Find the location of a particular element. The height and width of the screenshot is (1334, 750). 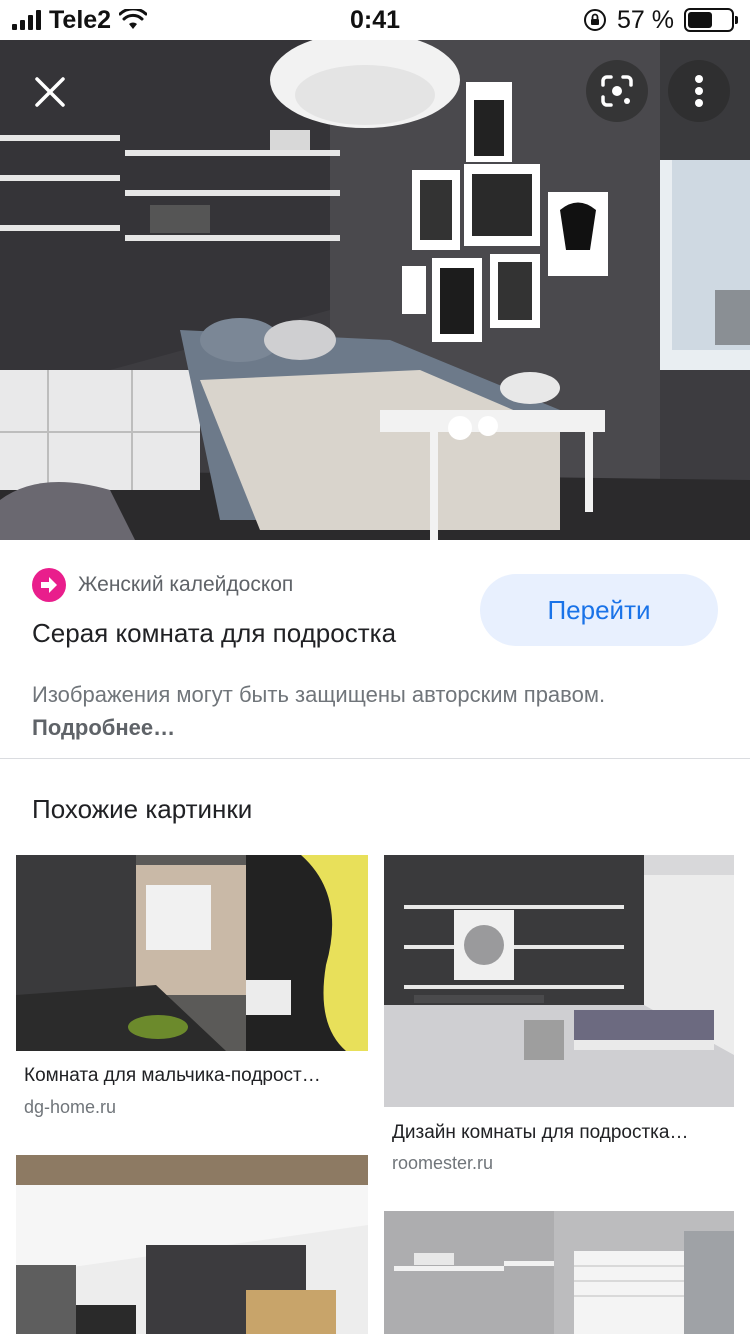

arrow-right-icon is located at coordinates (49, 585).